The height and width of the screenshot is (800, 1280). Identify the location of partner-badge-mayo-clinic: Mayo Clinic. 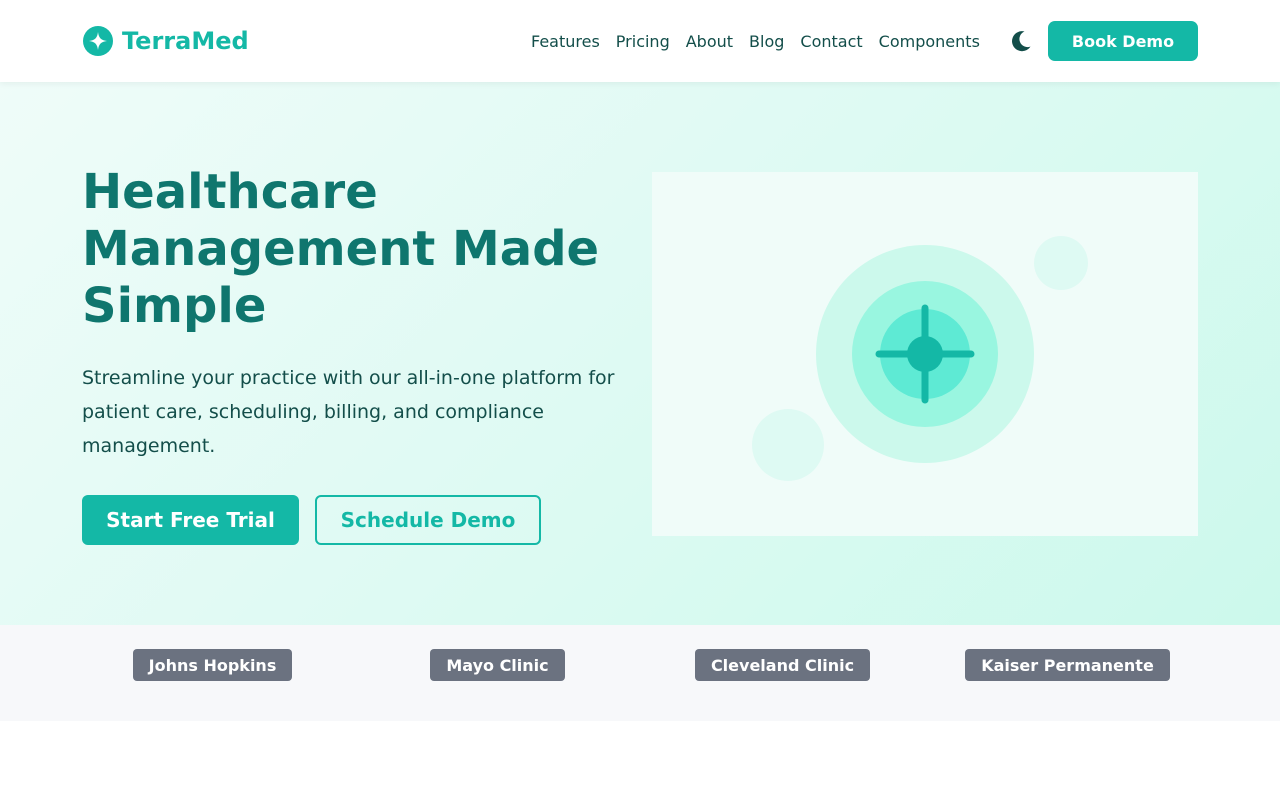
(497, 665).